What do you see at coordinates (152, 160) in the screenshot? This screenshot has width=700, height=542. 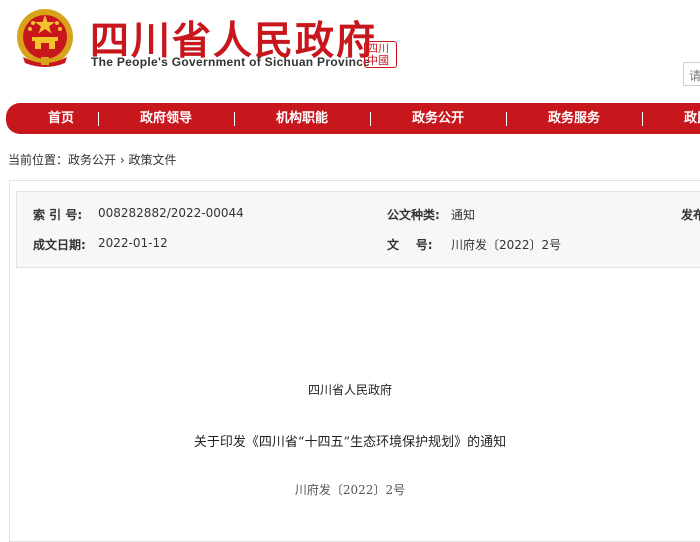 I see `breadcrumb-link-policy-docs: 政策文件` at bounding box center [152, 160].